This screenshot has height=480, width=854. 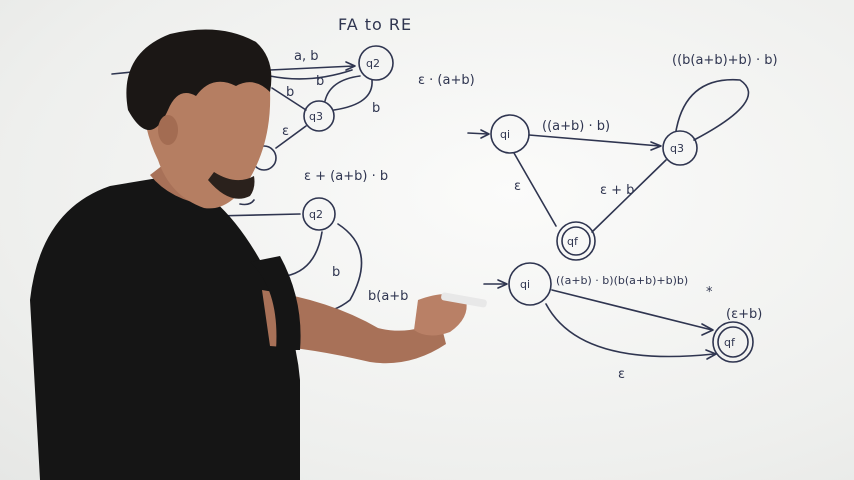 What do you see at coordinates (622, 322) in the screenshot?
I see `right-lower-diagram: qi ((a+b) · b)(b(a+b)+b)b) * (ε+b) ε qf` at bounding box center [622, 322].